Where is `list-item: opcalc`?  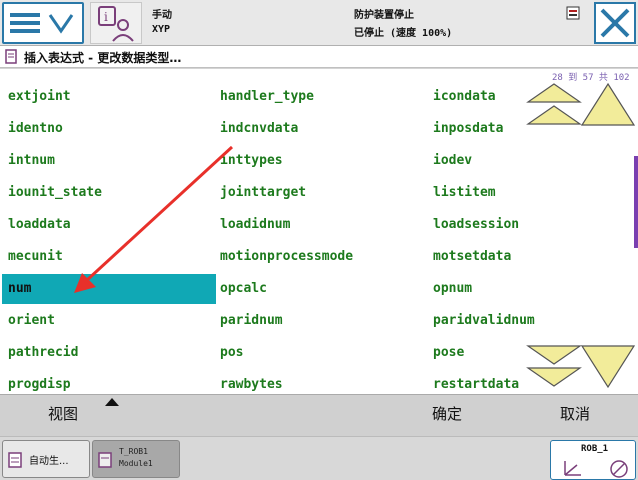 list-item: opcalc is located at coordinates (240, 289).